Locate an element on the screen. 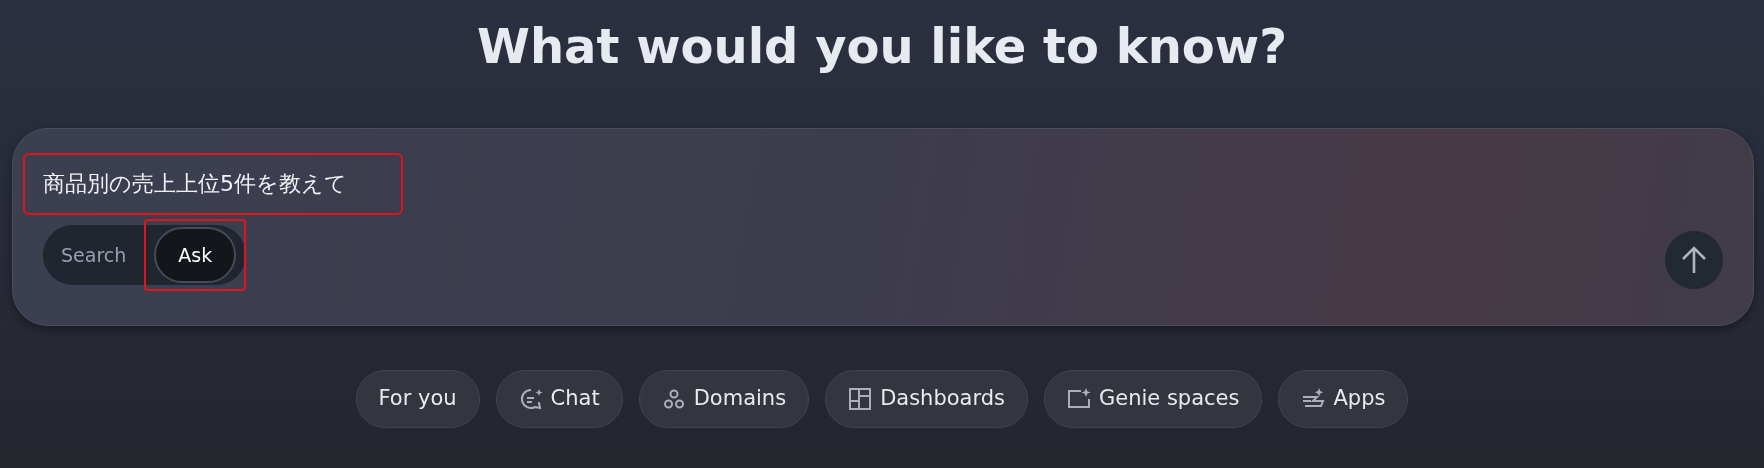  mode-tab: Search is located at coordinates (94, 255).